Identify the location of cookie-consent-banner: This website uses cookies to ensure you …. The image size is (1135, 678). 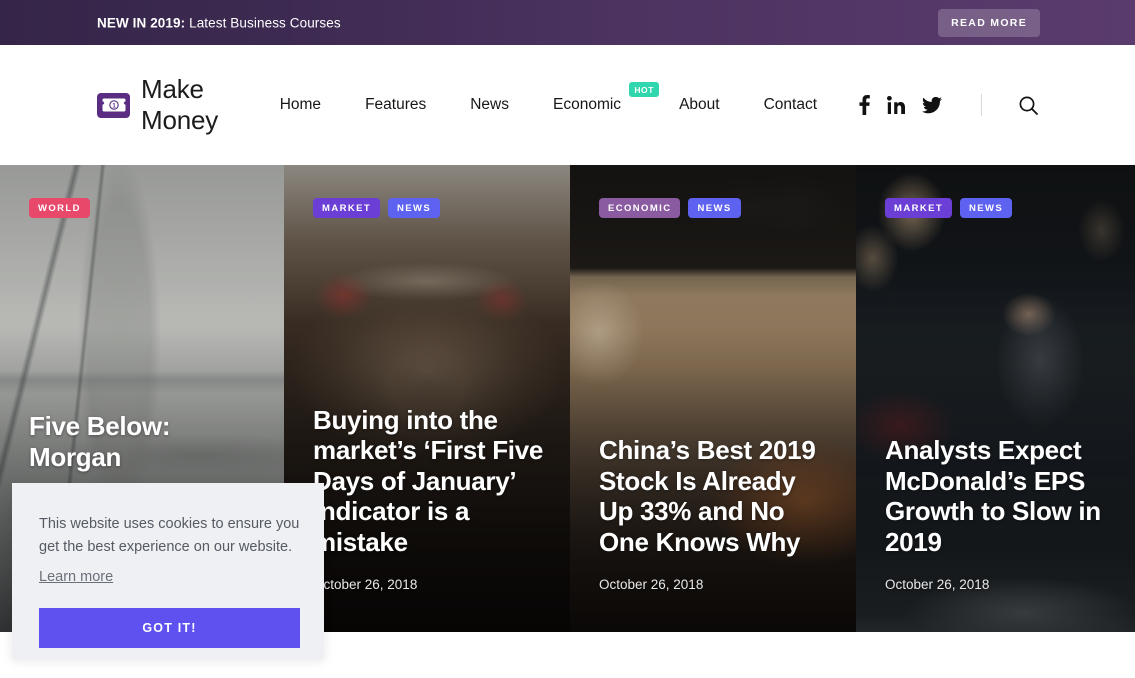
(168, 571).